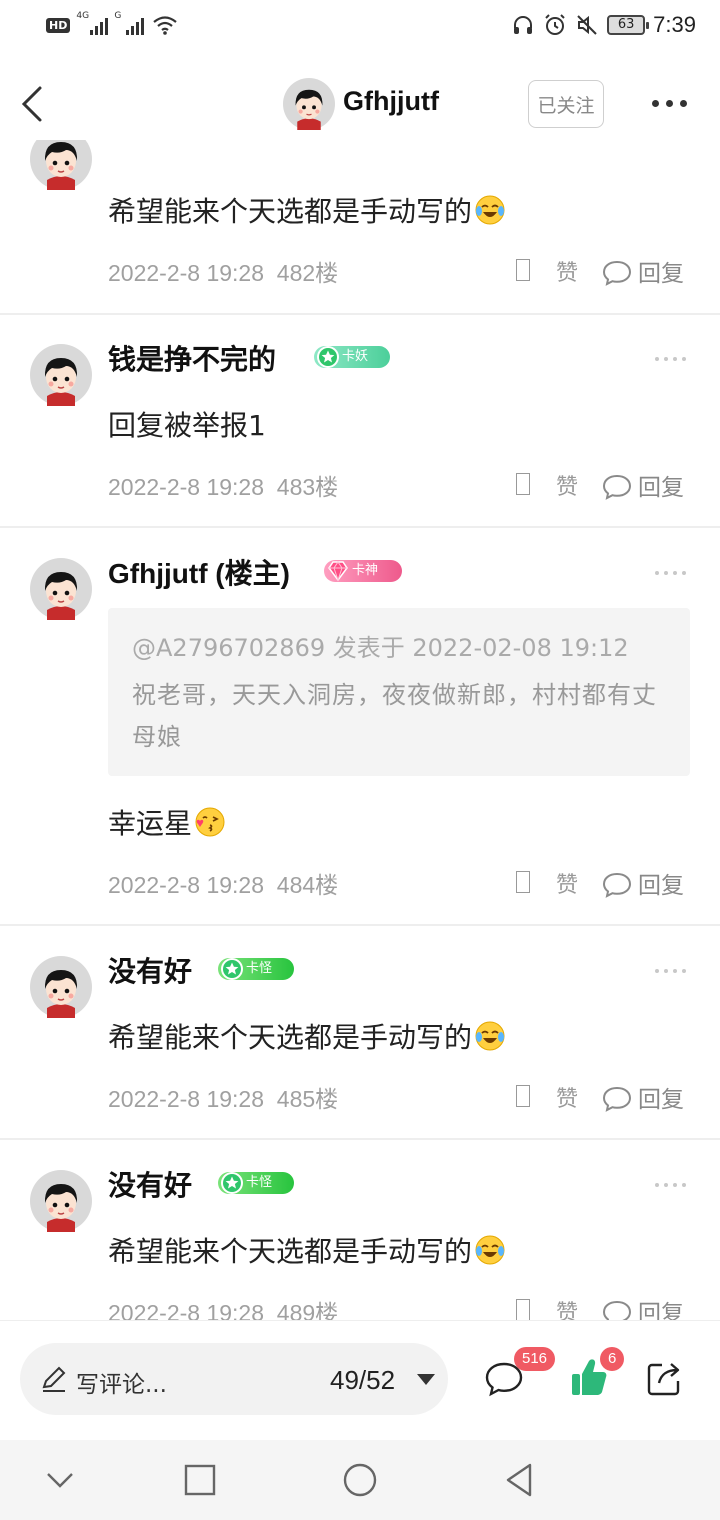 The height and width of the screenshot is (1520, 720). I want to click on level-badge: 卡神, so click(363, 571).